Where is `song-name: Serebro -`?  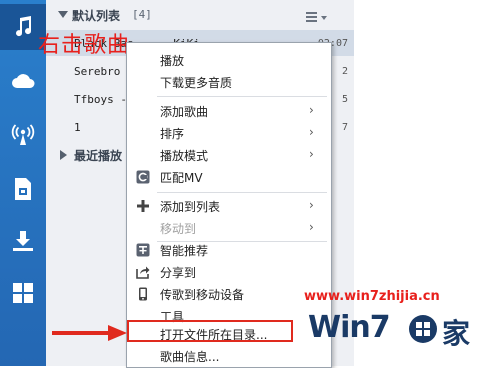 song-name: Serebro - is located at coordinates (104, 71).